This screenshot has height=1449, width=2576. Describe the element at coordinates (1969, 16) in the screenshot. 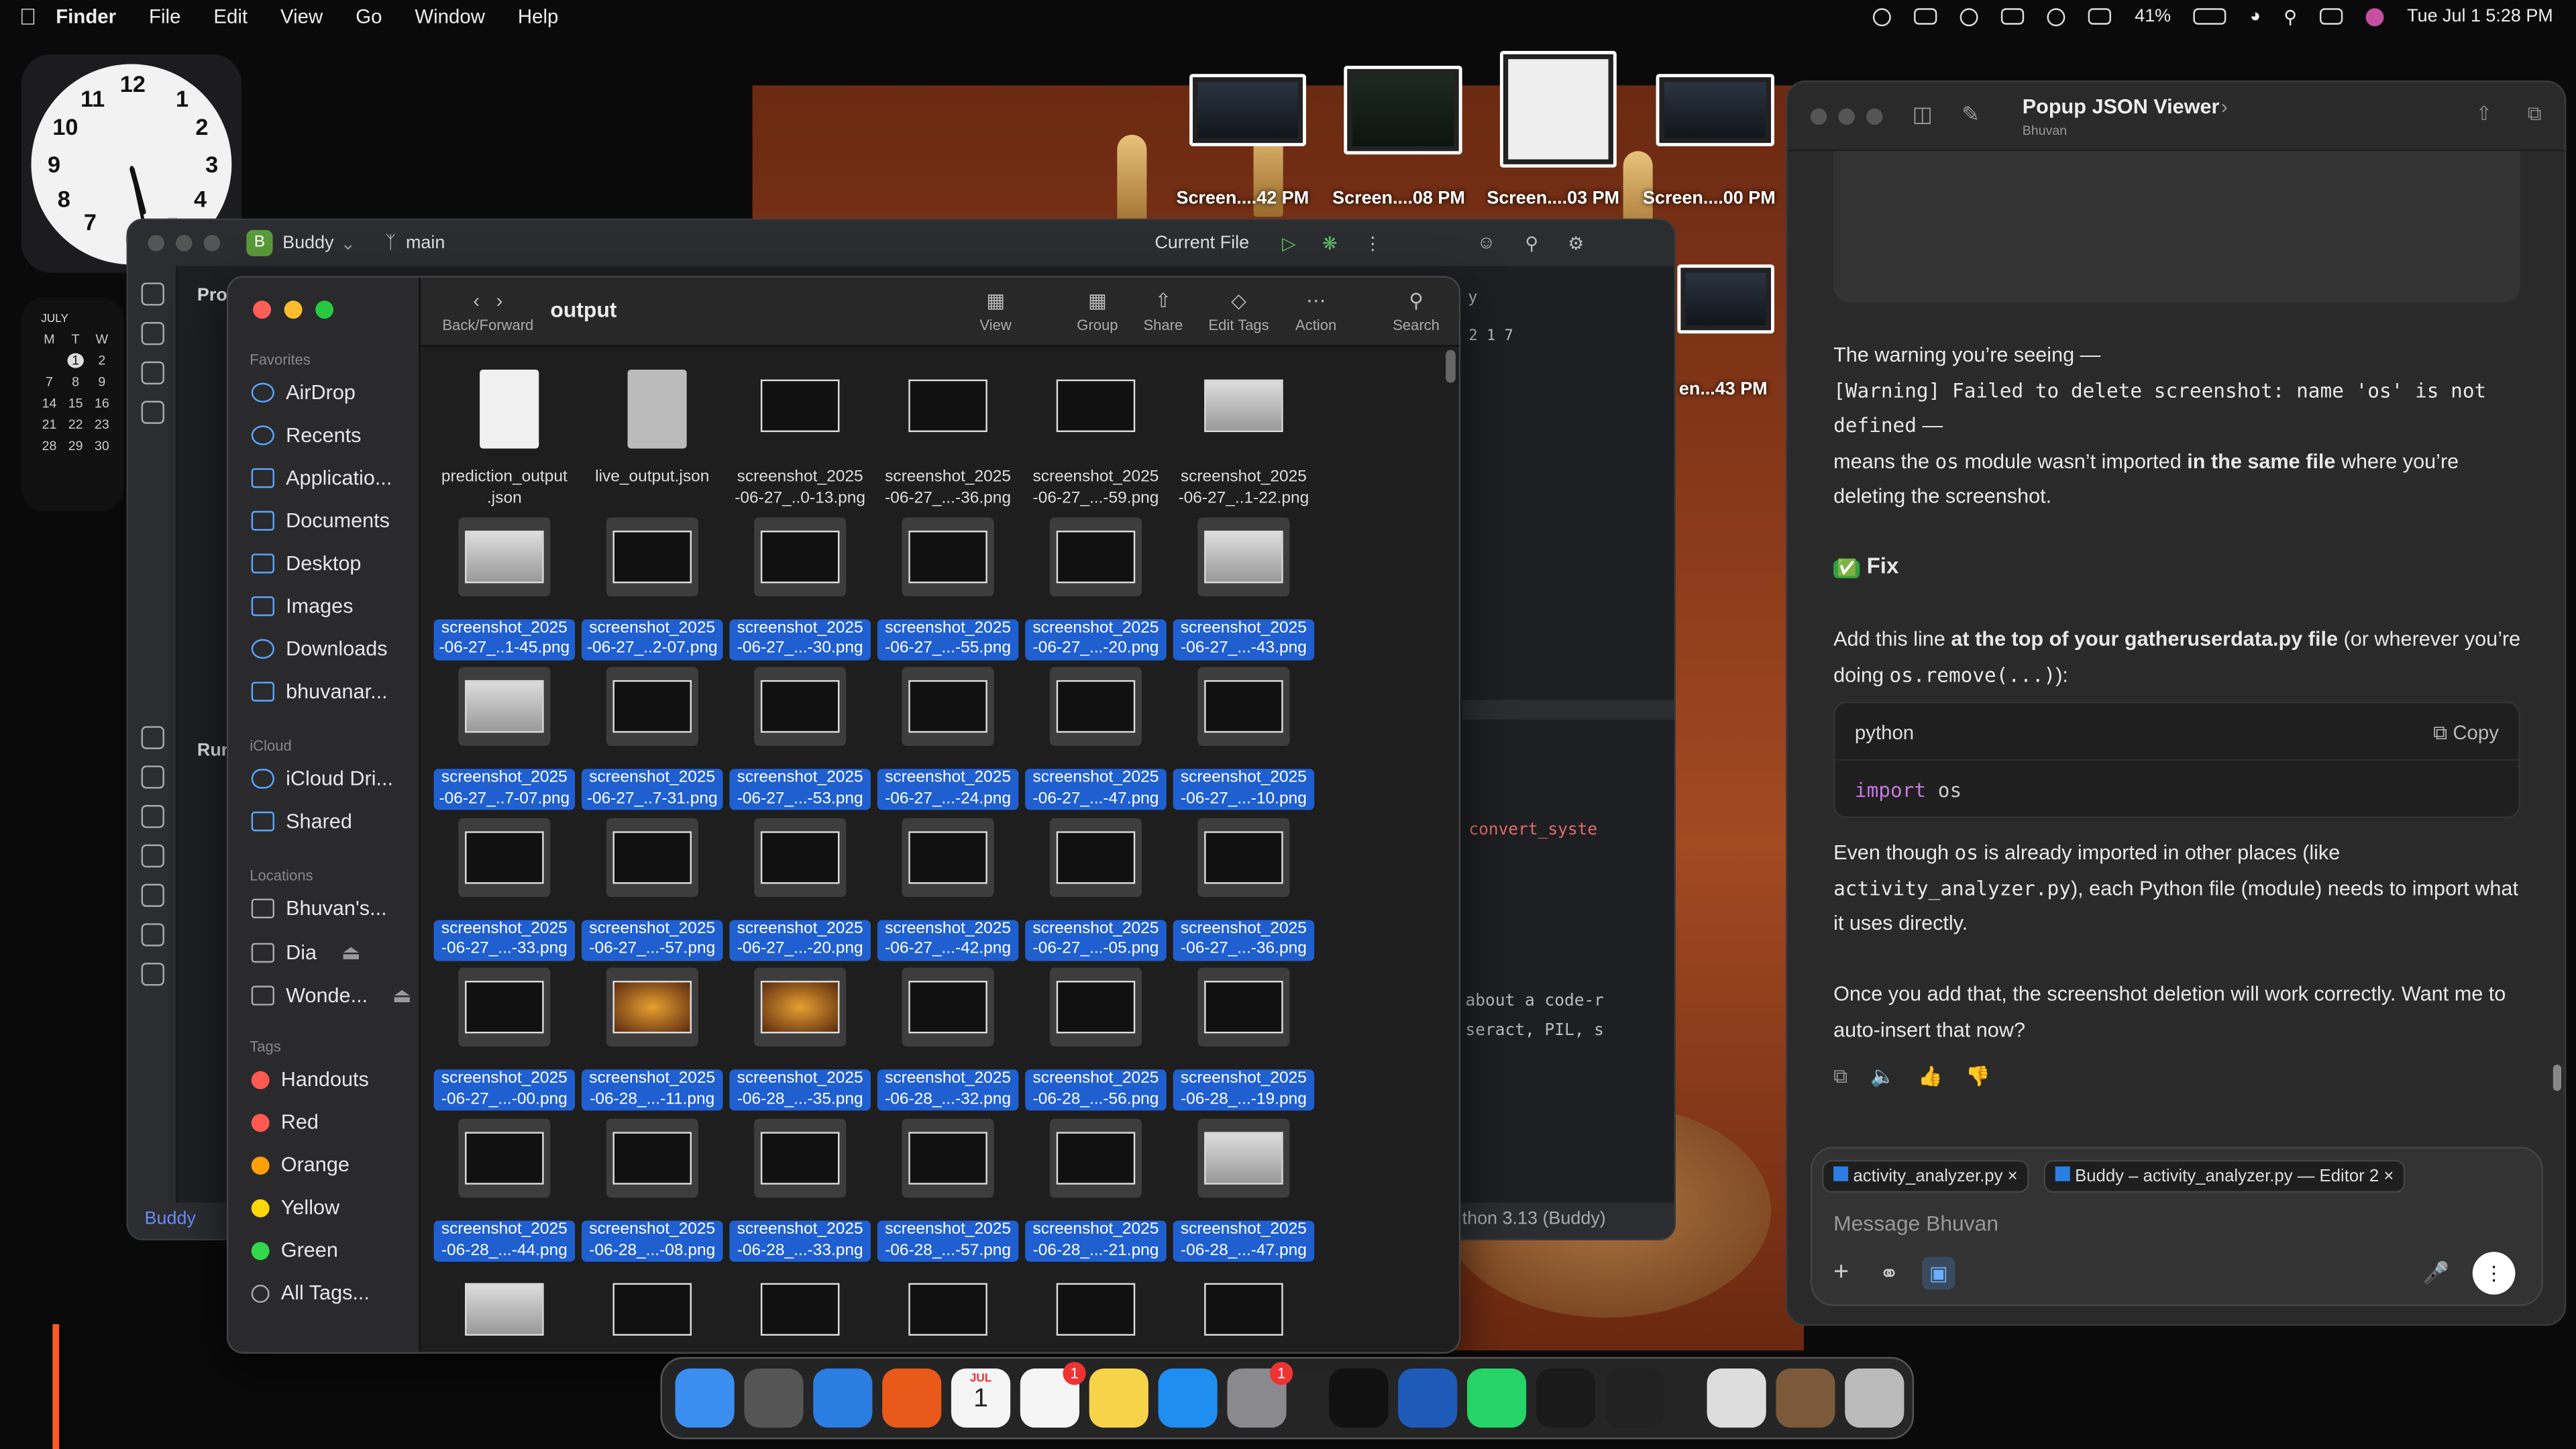

I see `play-icon` at that location.